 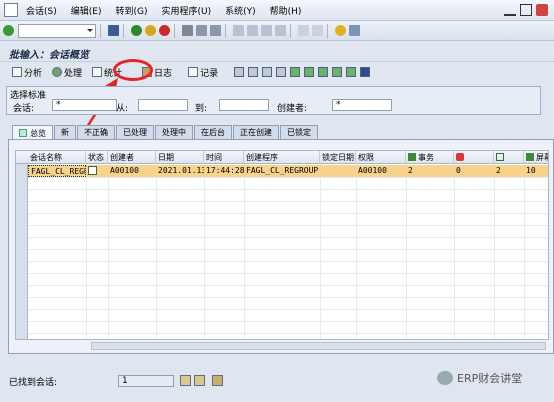 I want to click on info-icon, so click(x=365, y=72).